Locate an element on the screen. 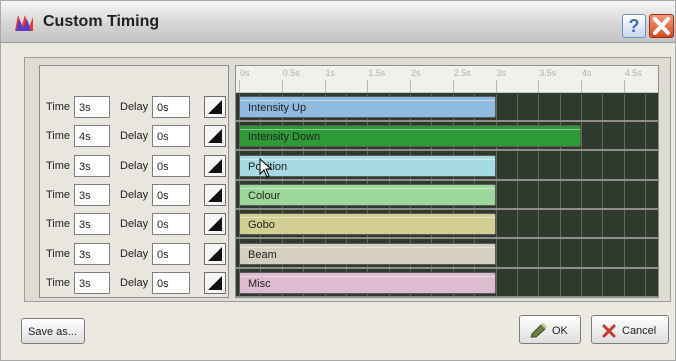  cancel-label: Cancel is located at coordinates (639, 331).